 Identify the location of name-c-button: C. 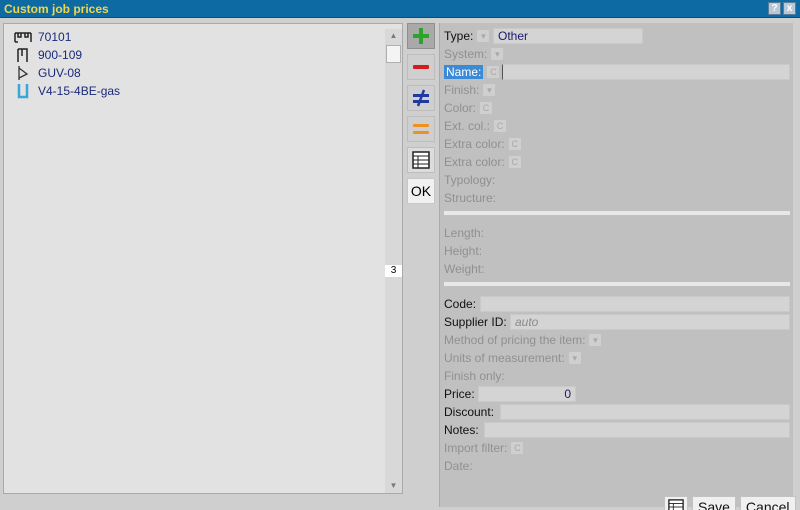
(493, 72).